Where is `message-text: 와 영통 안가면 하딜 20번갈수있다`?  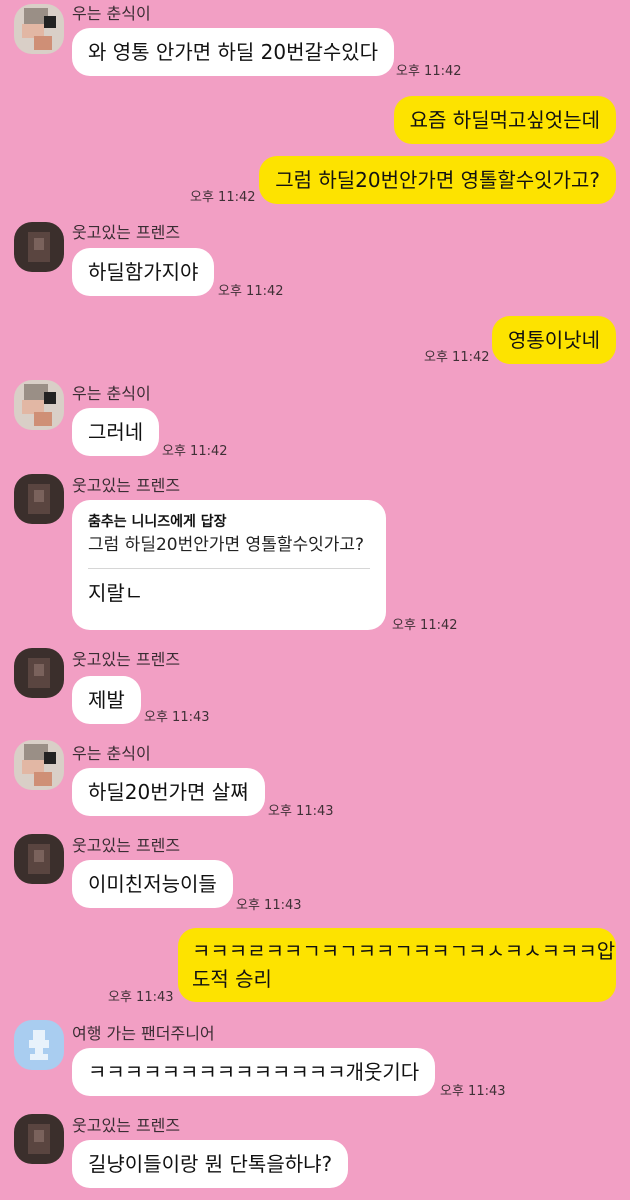 message-text: 와 영통 안가면 하딜 20번갈수있다 is located at coordinates (233, 52).